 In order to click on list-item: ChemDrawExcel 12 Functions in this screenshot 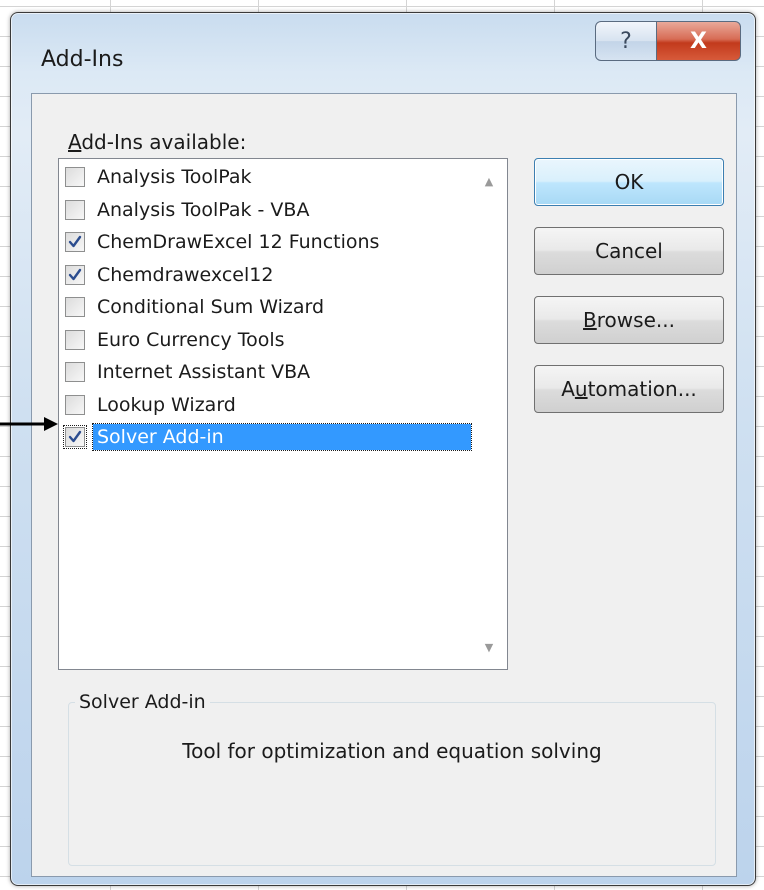, I will do `click(266, 242)`.